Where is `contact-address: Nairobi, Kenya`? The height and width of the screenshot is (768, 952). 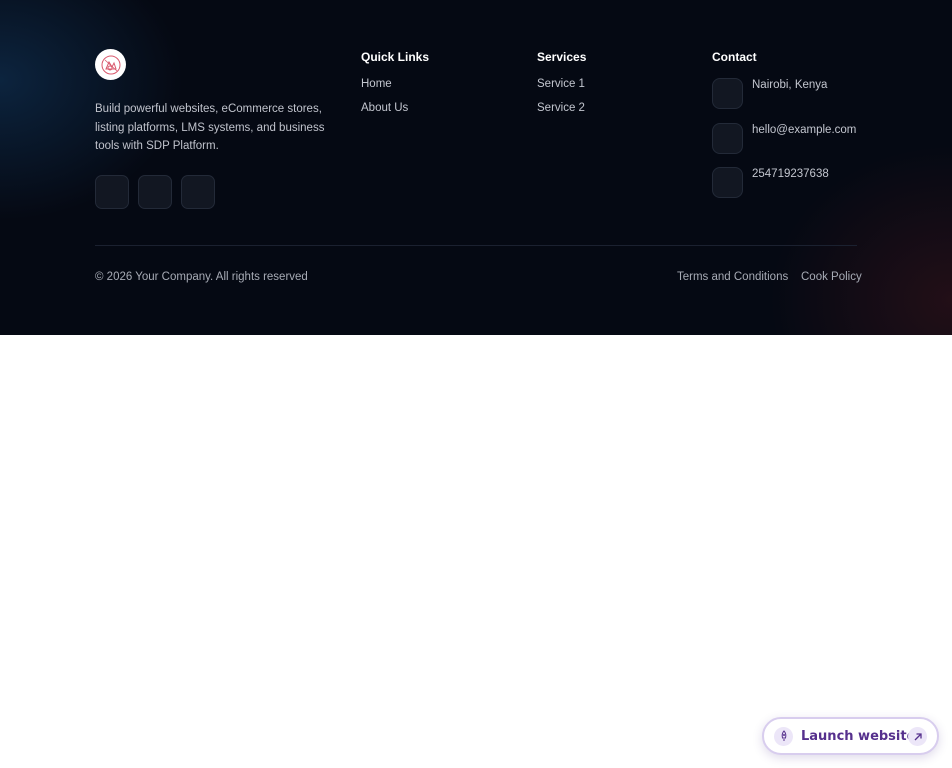 contact-address: Nairobi, Kenya is located at coordinates (790, 85).